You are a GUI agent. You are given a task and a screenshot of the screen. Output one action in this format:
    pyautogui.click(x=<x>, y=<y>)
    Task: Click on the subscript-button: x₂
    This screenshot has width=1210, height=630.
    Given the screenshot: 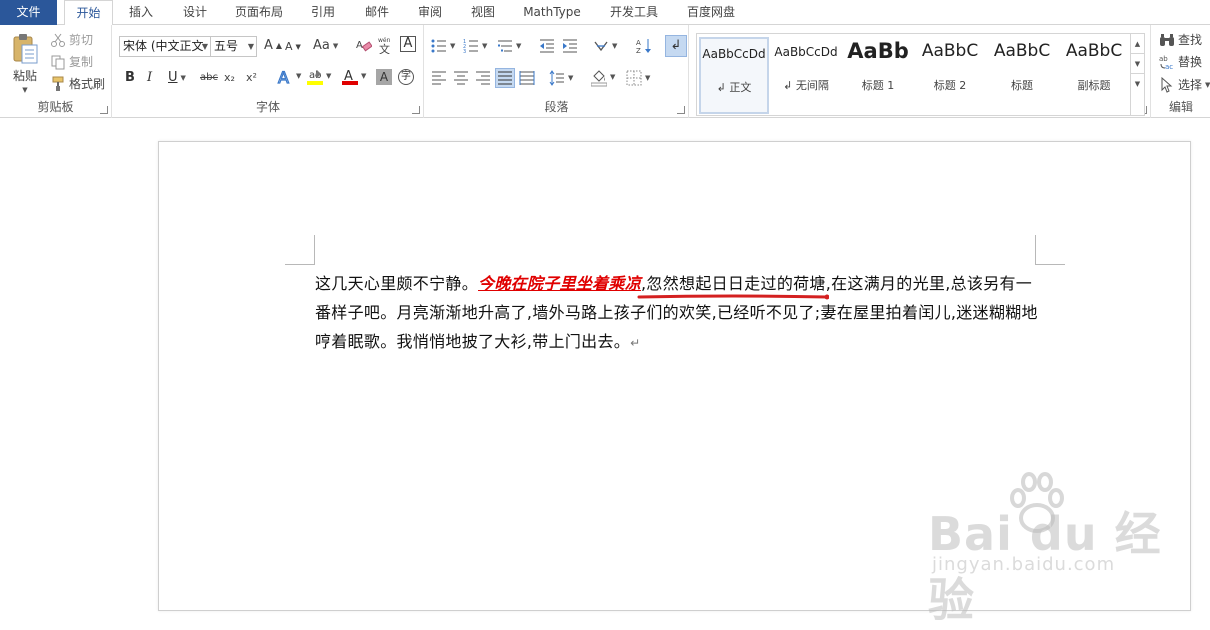 What is the action you would take?
    pyautogui.click(x=229, y=77)
    